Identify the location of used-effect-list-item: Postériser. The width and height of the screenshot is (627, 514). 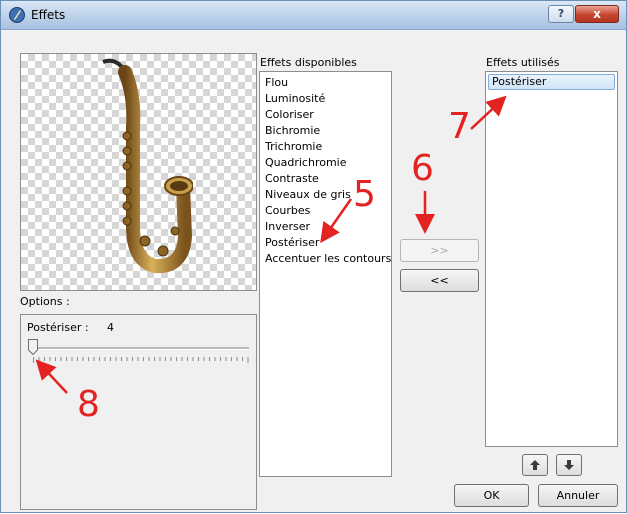
(551, 82).